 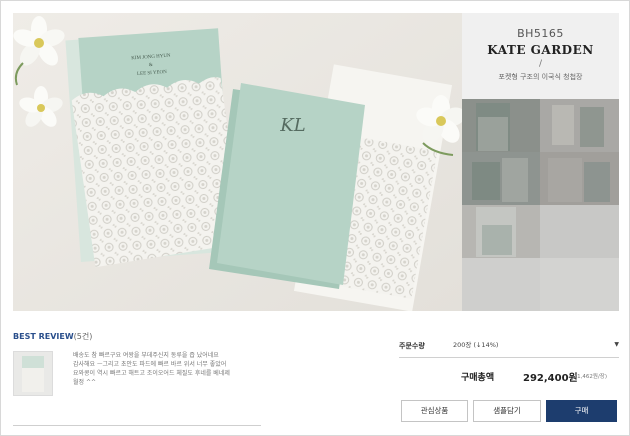 I want to click on best-review-label: BEST REVIEW, so click(x=43, y=336).